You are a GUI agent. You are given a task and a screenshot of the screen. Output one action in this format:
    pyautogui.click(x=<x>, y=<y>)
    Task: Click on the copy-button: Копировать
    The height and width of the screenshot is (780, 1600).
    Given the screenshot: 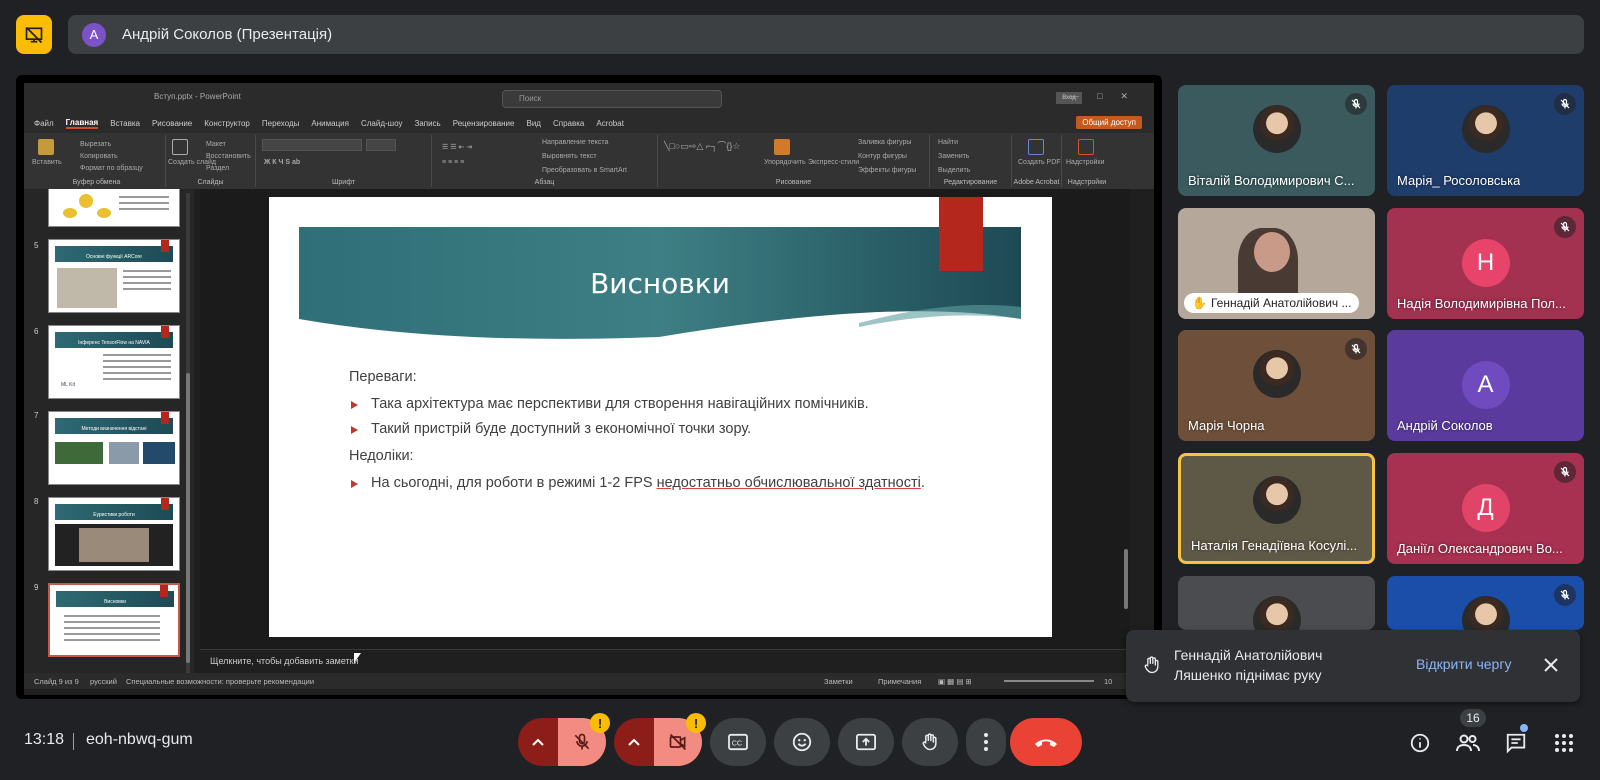 What is the action you would take?
    pyautogui.click(x=99, y=156)
    